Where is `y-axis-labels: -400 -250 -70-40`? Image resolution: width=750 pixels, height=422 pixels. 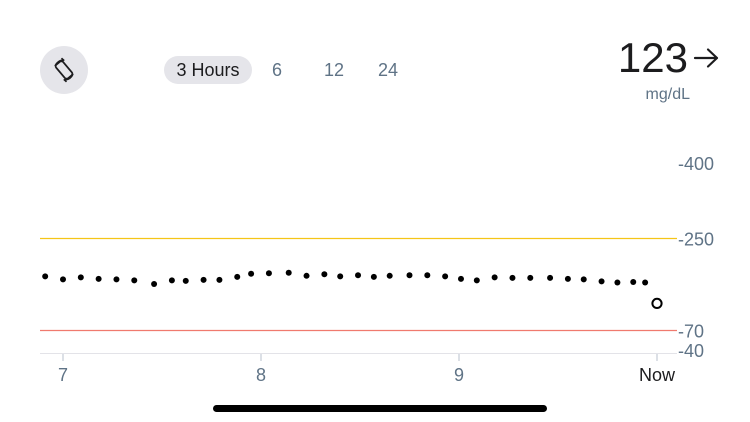 y-axis-labels: -400 -250 -70-40 is located at coordinates (696, 257).